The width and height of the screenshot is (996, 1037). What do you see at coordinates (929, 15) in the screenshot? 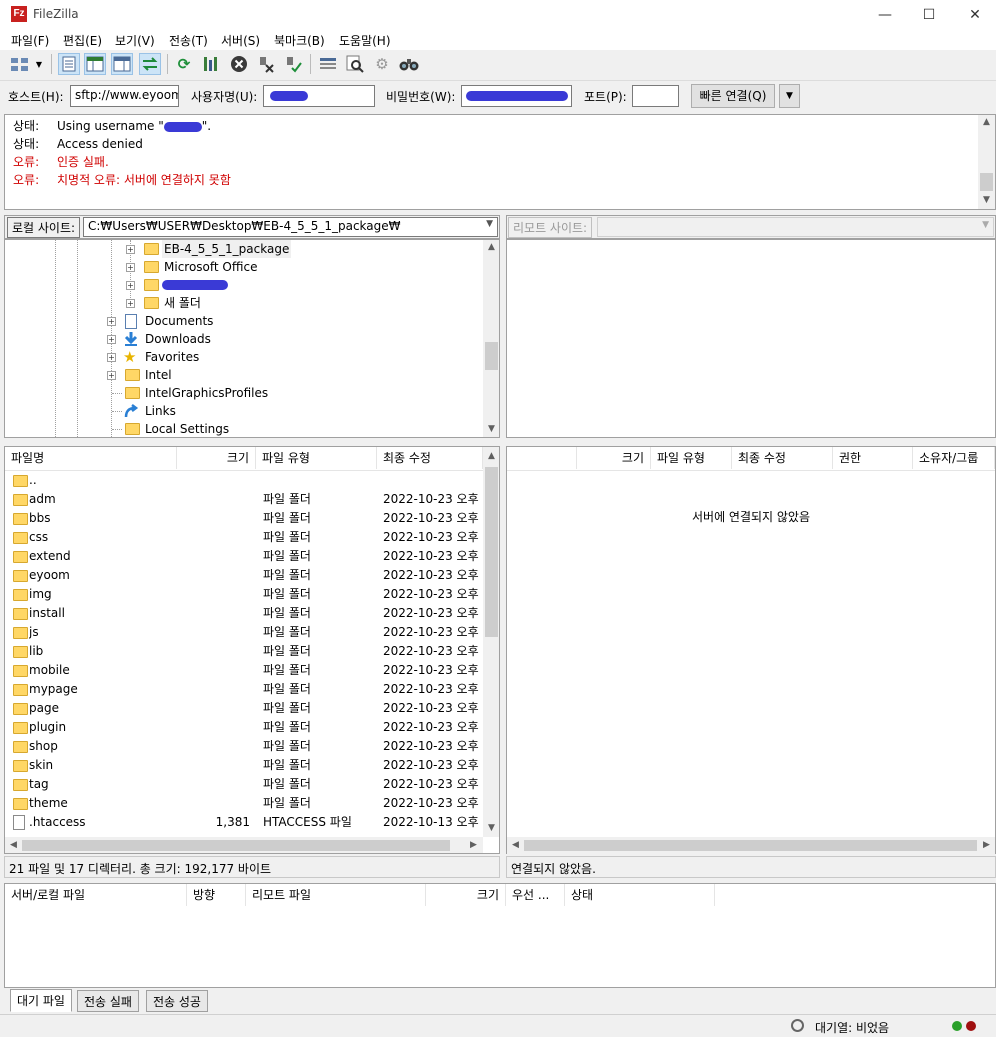
I see `maximize-button: ☐` at bounding box center [929, 15].